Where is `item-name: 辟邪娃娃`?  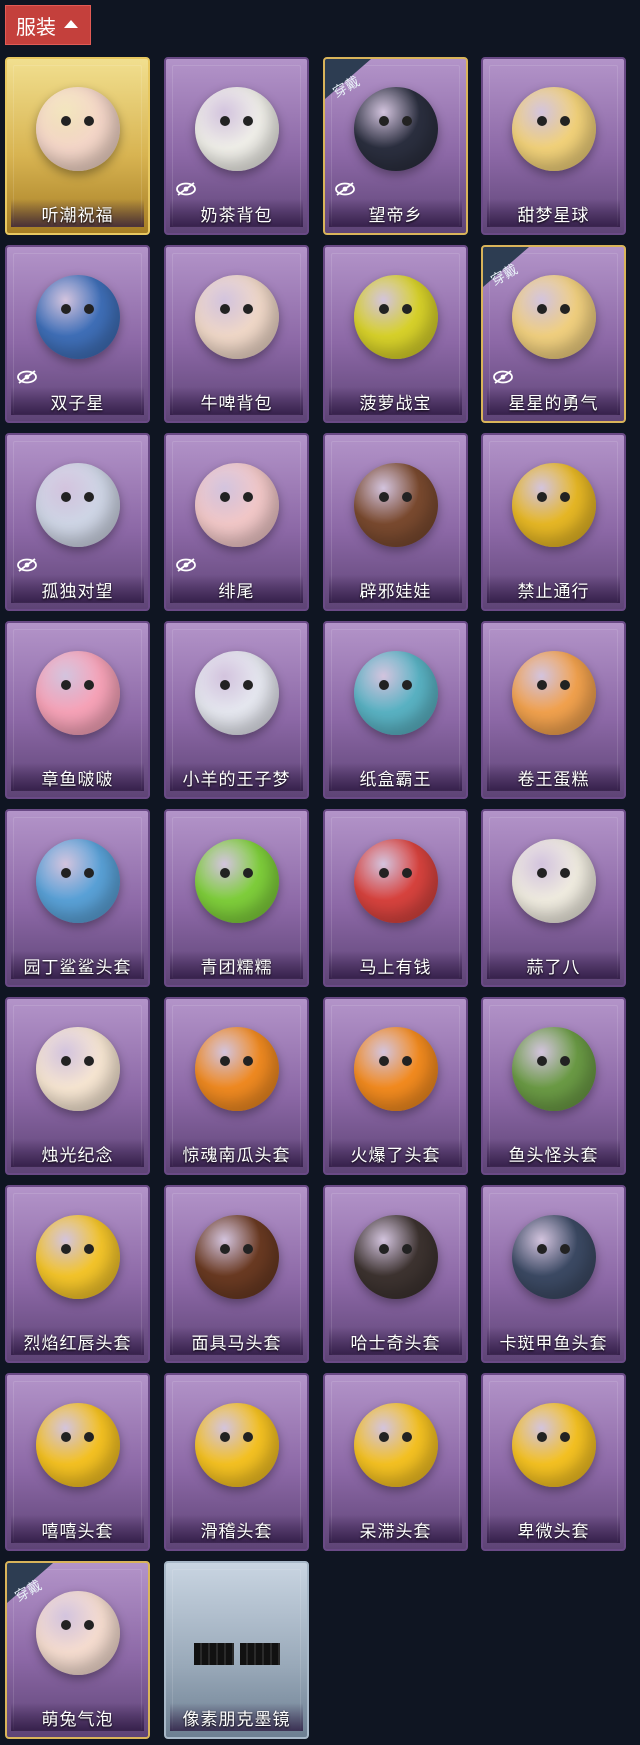 item-name: 辟邪娃娃 is located at coordinates (395, 589).